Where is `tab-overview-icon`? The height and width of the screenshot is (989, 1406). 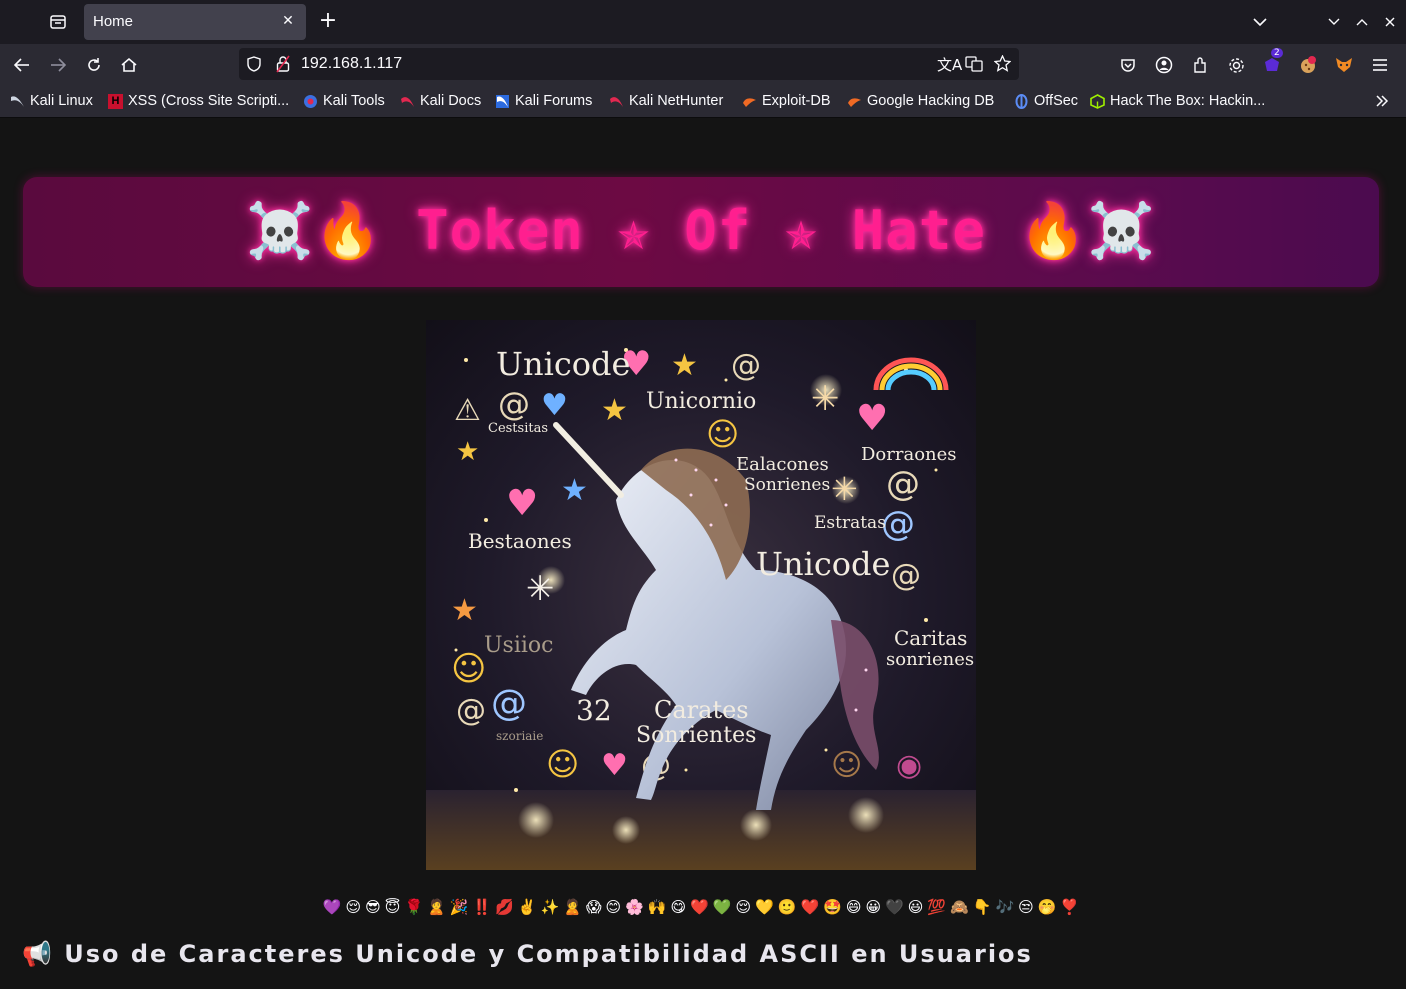 tab-overview-icon is located at coordinates (58, 22).